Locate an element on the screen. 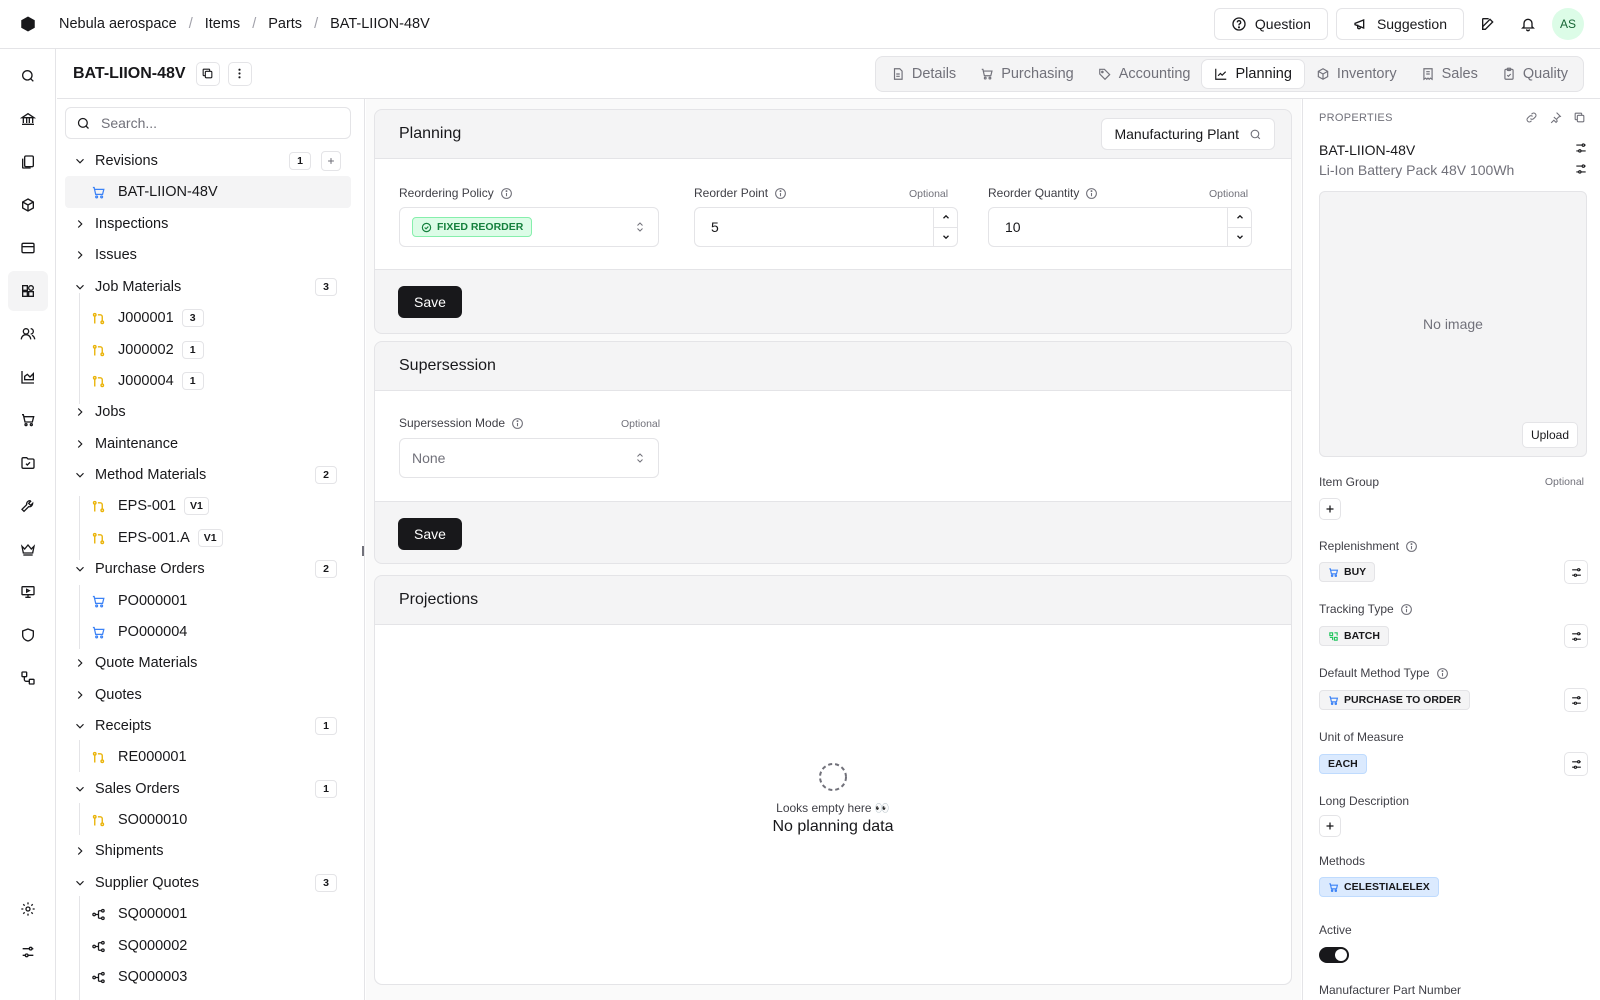 Image resolution: width=1600 pixels, height=1000 pixels. more-vertical-icon is located at coordinates (239, 73).